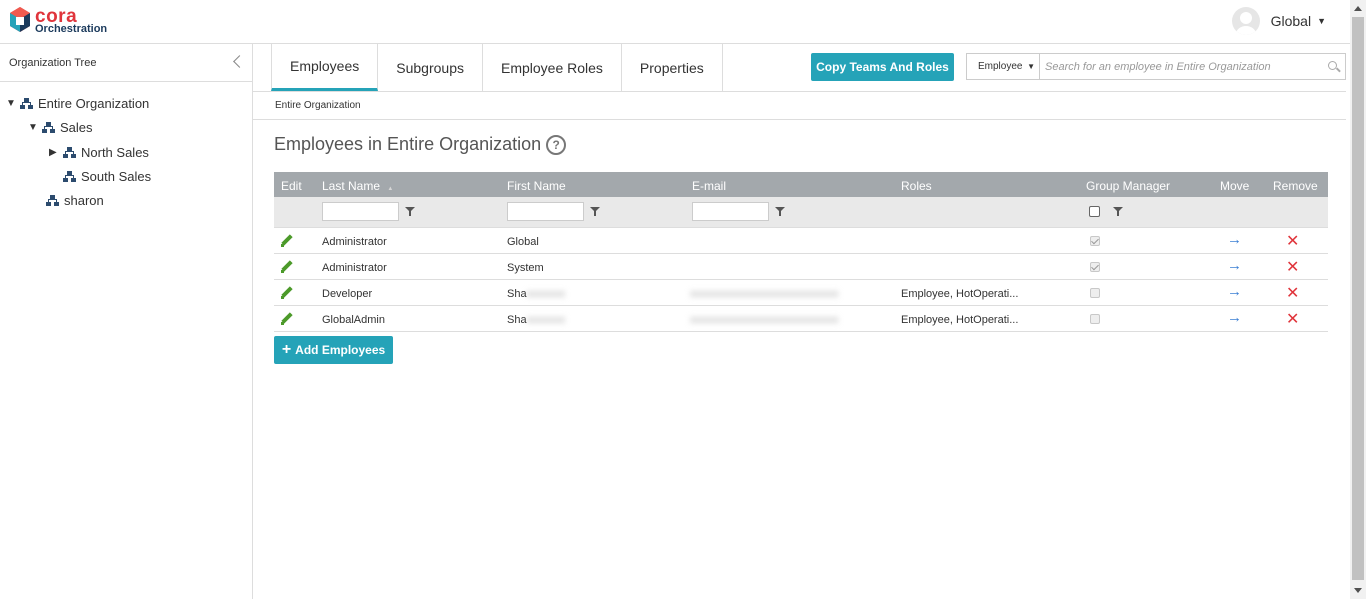 The width and height of the screenshot is (1366, 599). Describe the element at coordinates (53, 63) in the screenshot. I see `sidebar-title: Organization Tree` at that location.